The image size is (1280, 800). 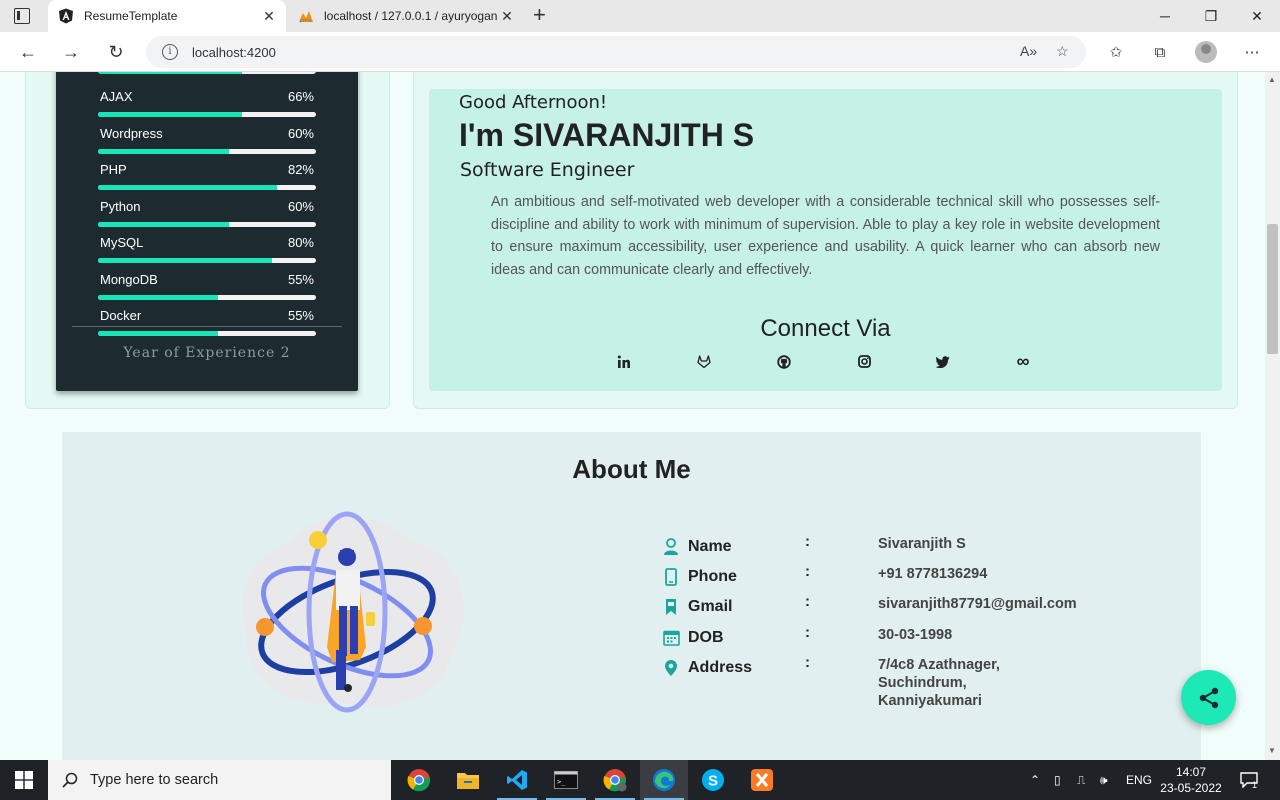 I want to click on skills-divider, so click(x=207, y=326).